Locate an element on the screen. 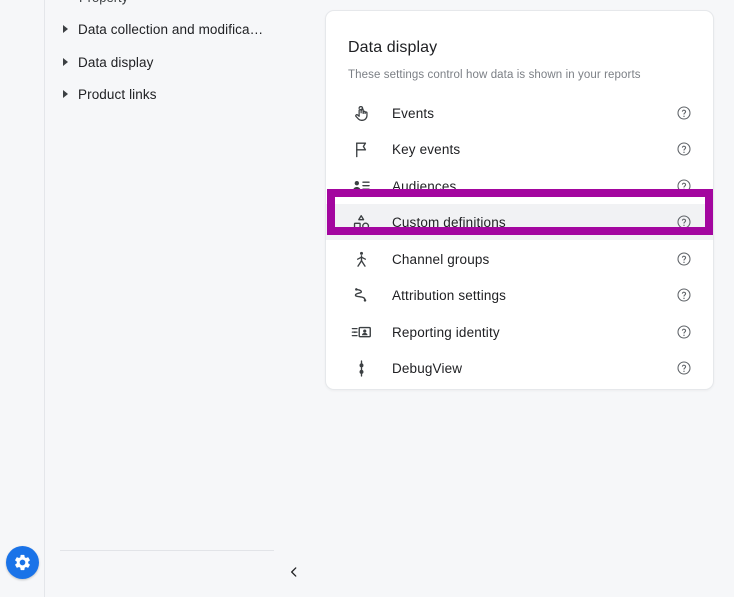  settings-row-events: Events is located at coordinates (519, 113).